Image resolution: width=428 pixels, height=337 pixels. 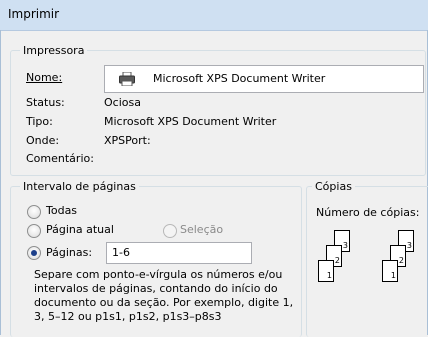 I want to click on status-label: Status:, so click(x=45, y=102).